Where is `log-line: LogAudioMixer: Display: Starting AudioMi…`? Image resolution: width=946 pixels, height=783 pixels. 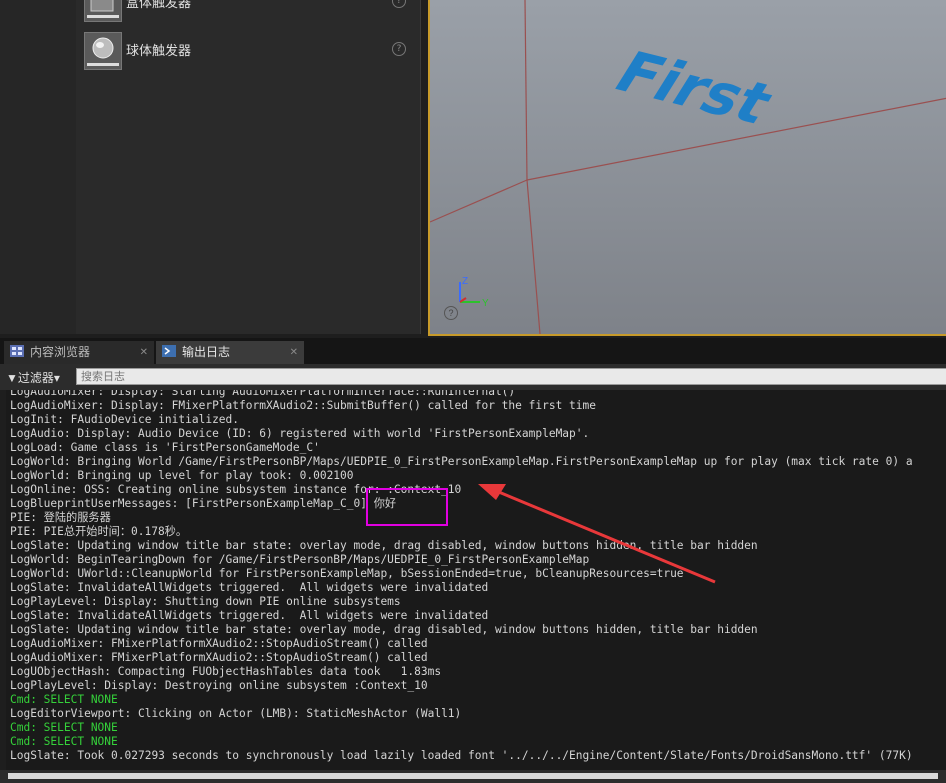
log-line: LogAudioMixer: Display: Starting AudioMi… is located at coordinates (263, 394).